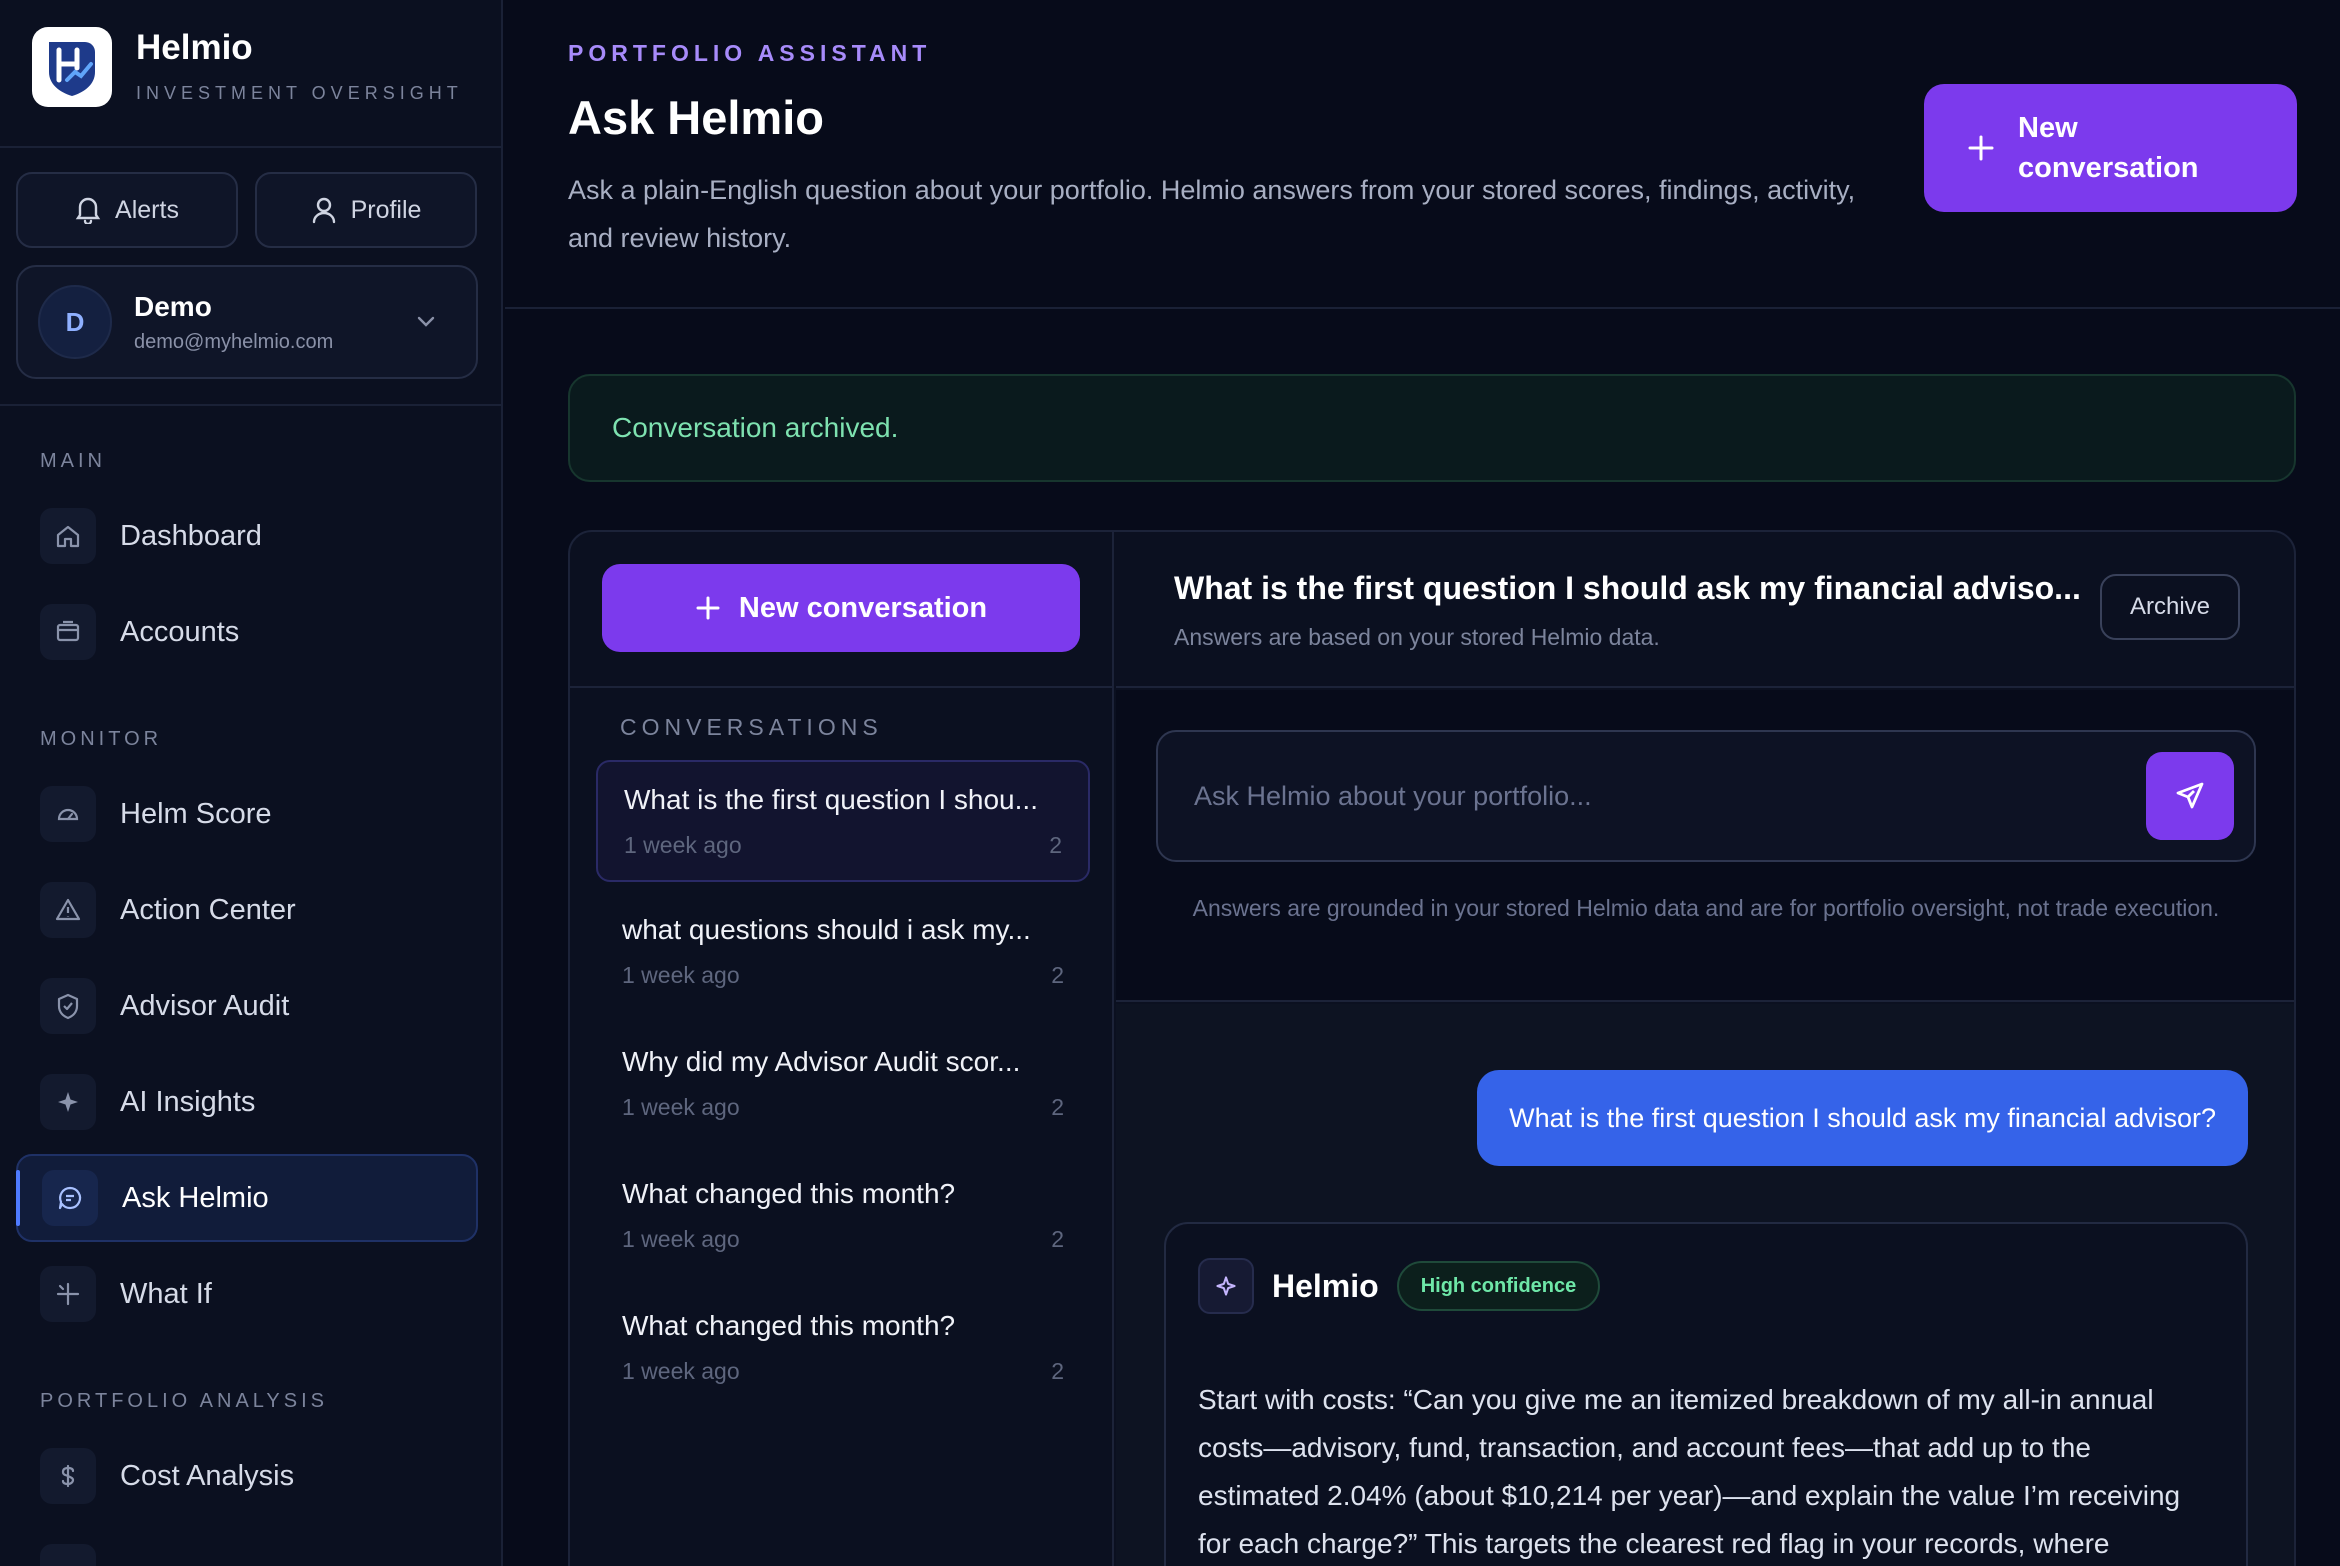  Describe the element at coordinates (191, 535) in the screenshot. I see `sidebar-item-label: Dashboard` at that location.